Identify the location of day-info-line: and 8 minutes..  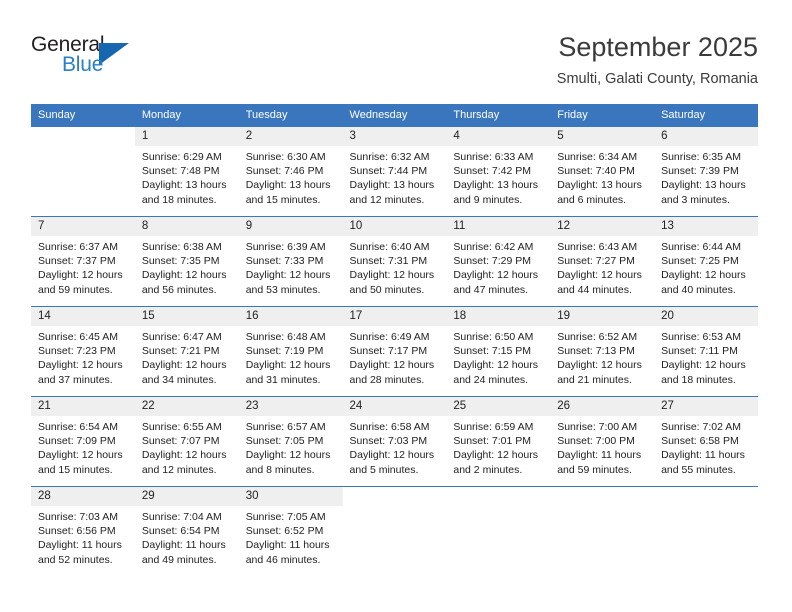
(280, 469).